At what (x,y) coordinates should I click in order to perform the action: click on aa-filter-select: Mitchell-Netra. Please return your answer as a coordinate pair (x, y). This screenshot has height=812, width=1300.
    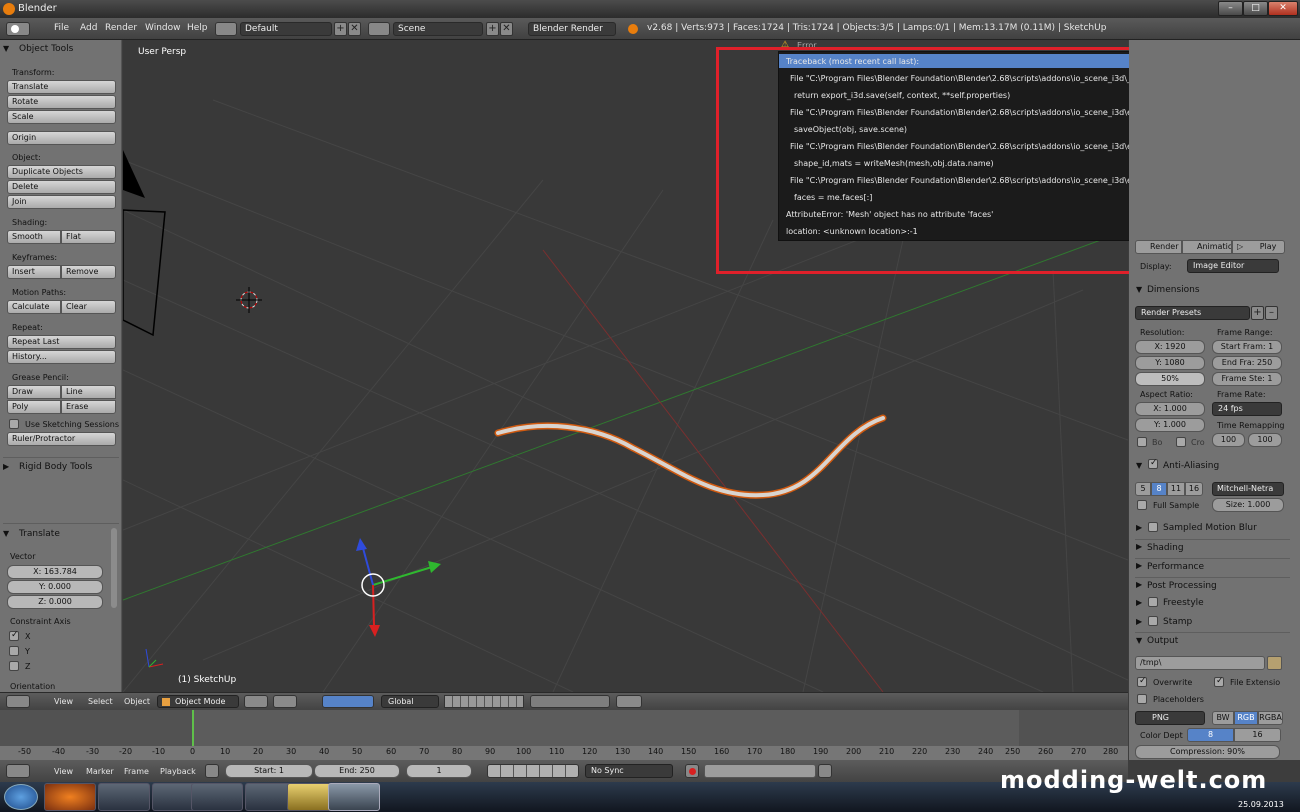
    Looking at the image, I should click on (1248, 489).